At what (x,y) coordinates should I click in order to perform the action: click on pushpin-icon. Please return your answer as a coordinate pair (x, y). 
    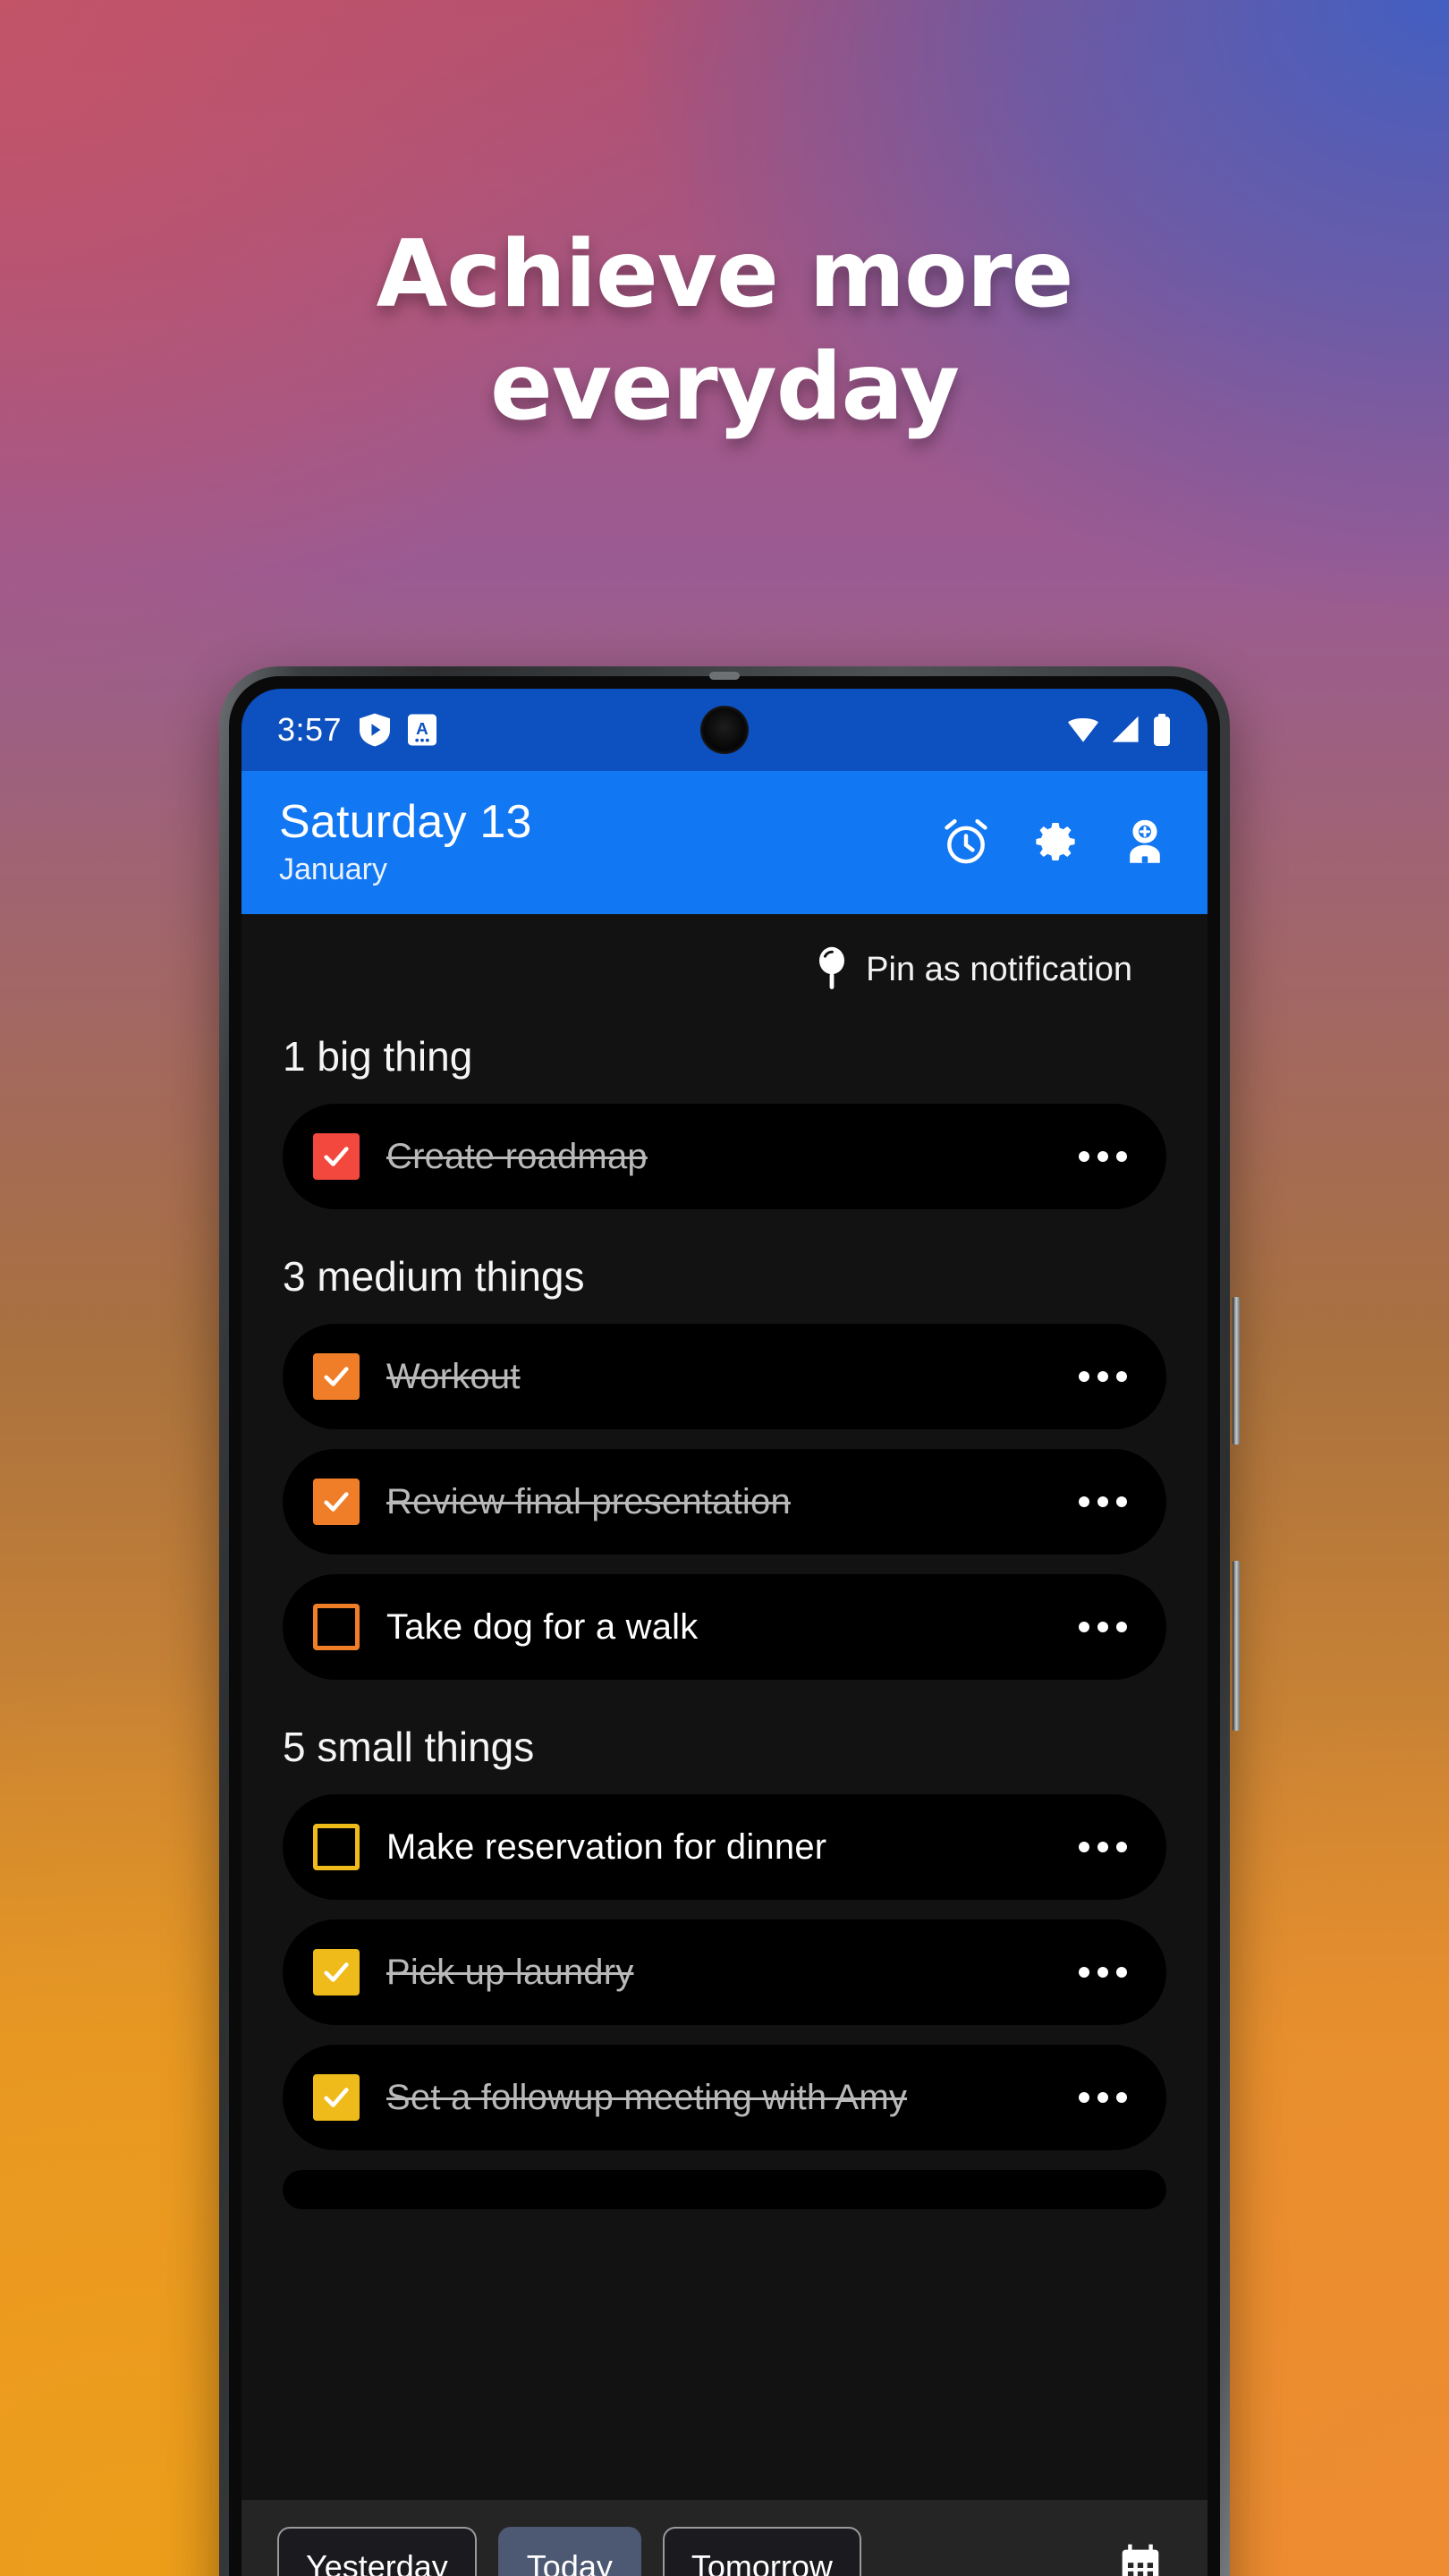
    Looking at the image, I should click on (832, 969).